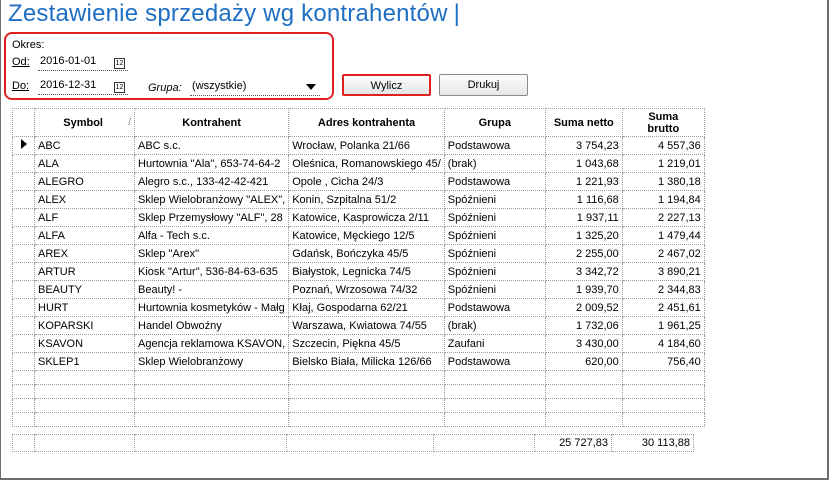  What do you see at coordinates (84, 271) in the screenshot?
I see `cell-symbol: ARTUR` at bounding box center [84, 271].